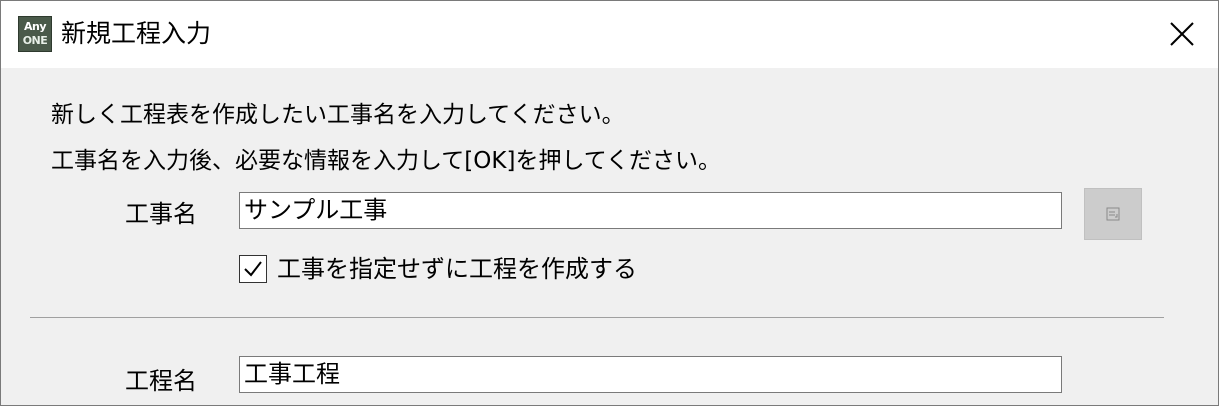 The image size is (1219, 406). I want to click on no-construction-option: 工事を指定せずに工程を作成する, so click(438, 269).